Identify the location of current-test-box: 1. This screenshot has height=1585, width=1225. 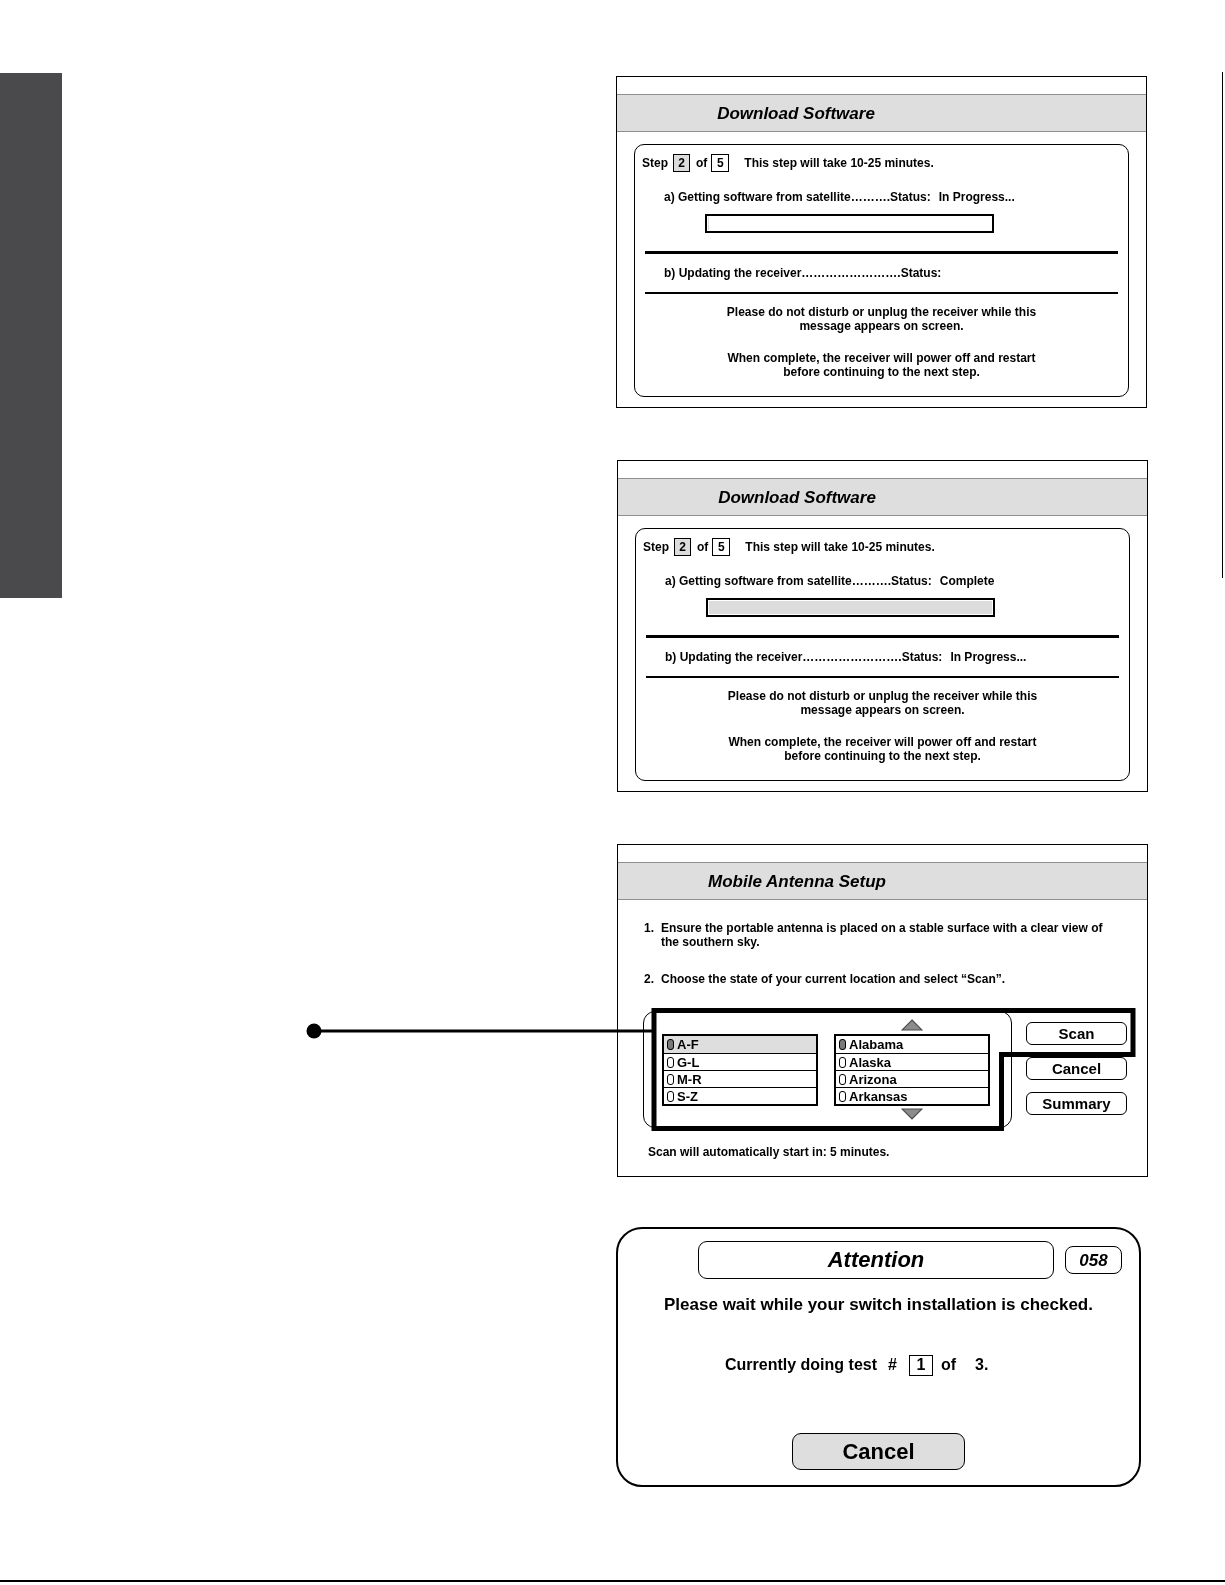
(920, 1365).